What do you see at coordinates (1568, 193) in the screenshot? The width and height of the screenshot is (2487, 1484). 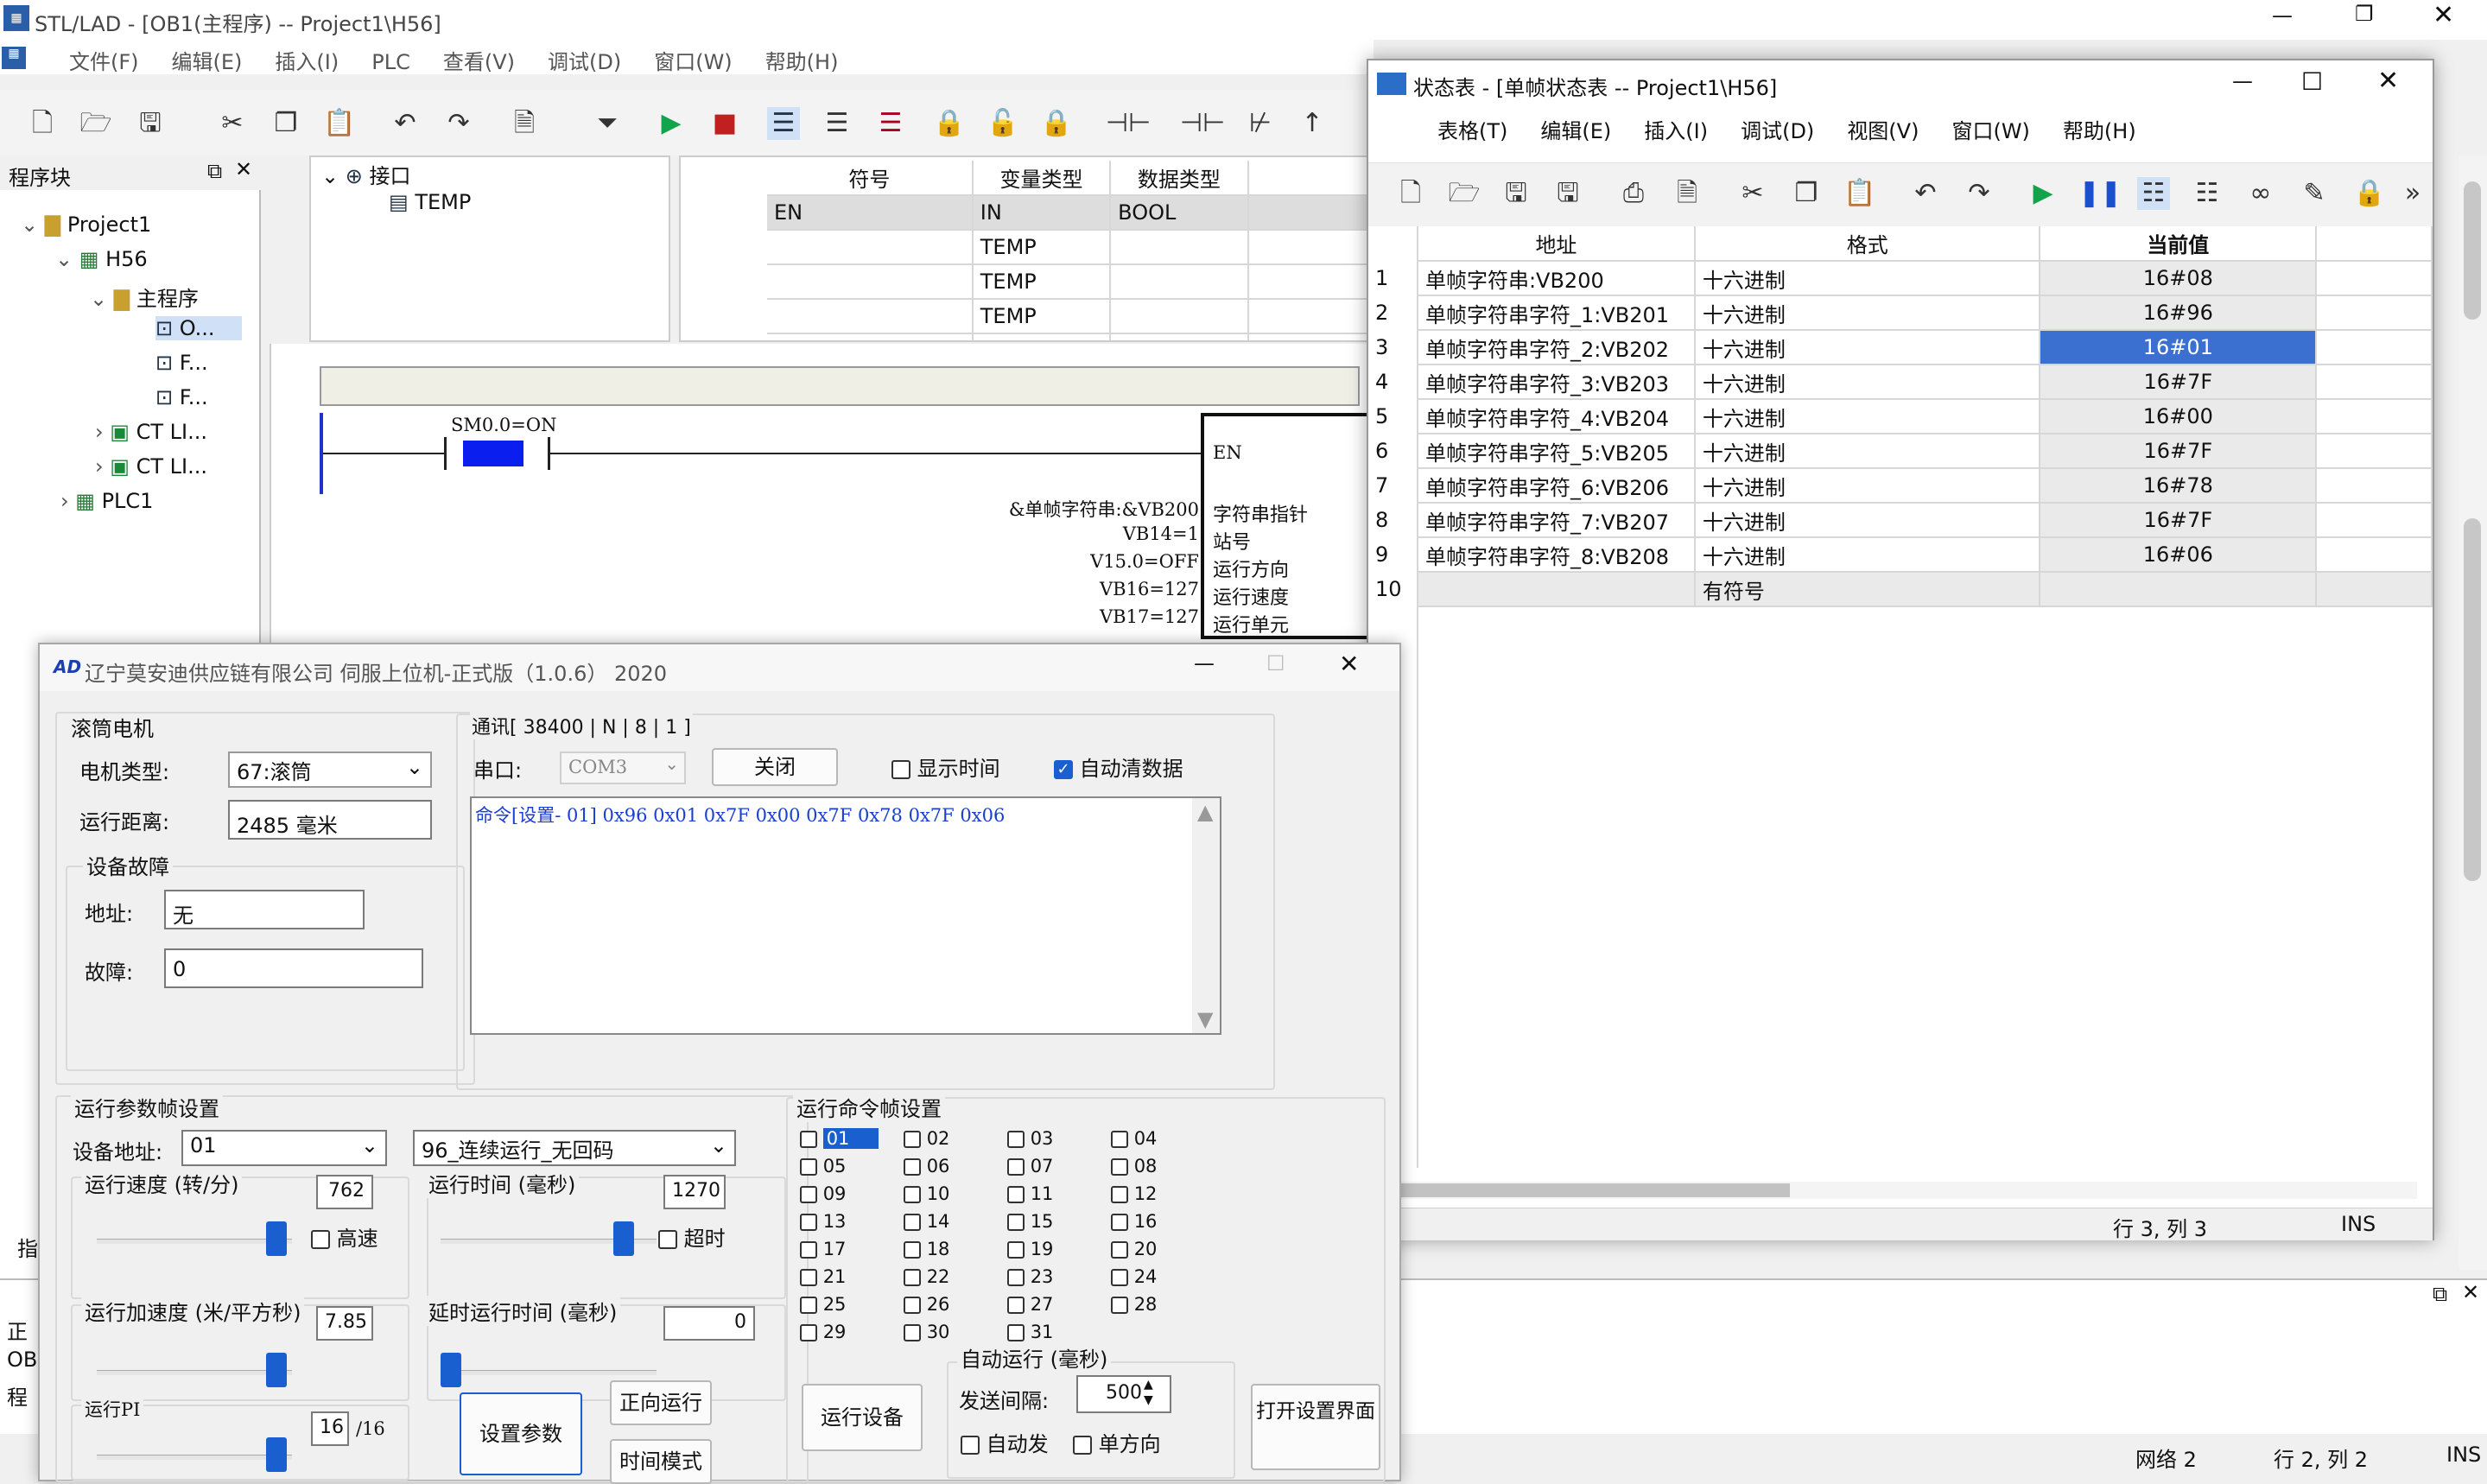 I see `save-all-icon: 🖫` at bounding box center [1568, 193].